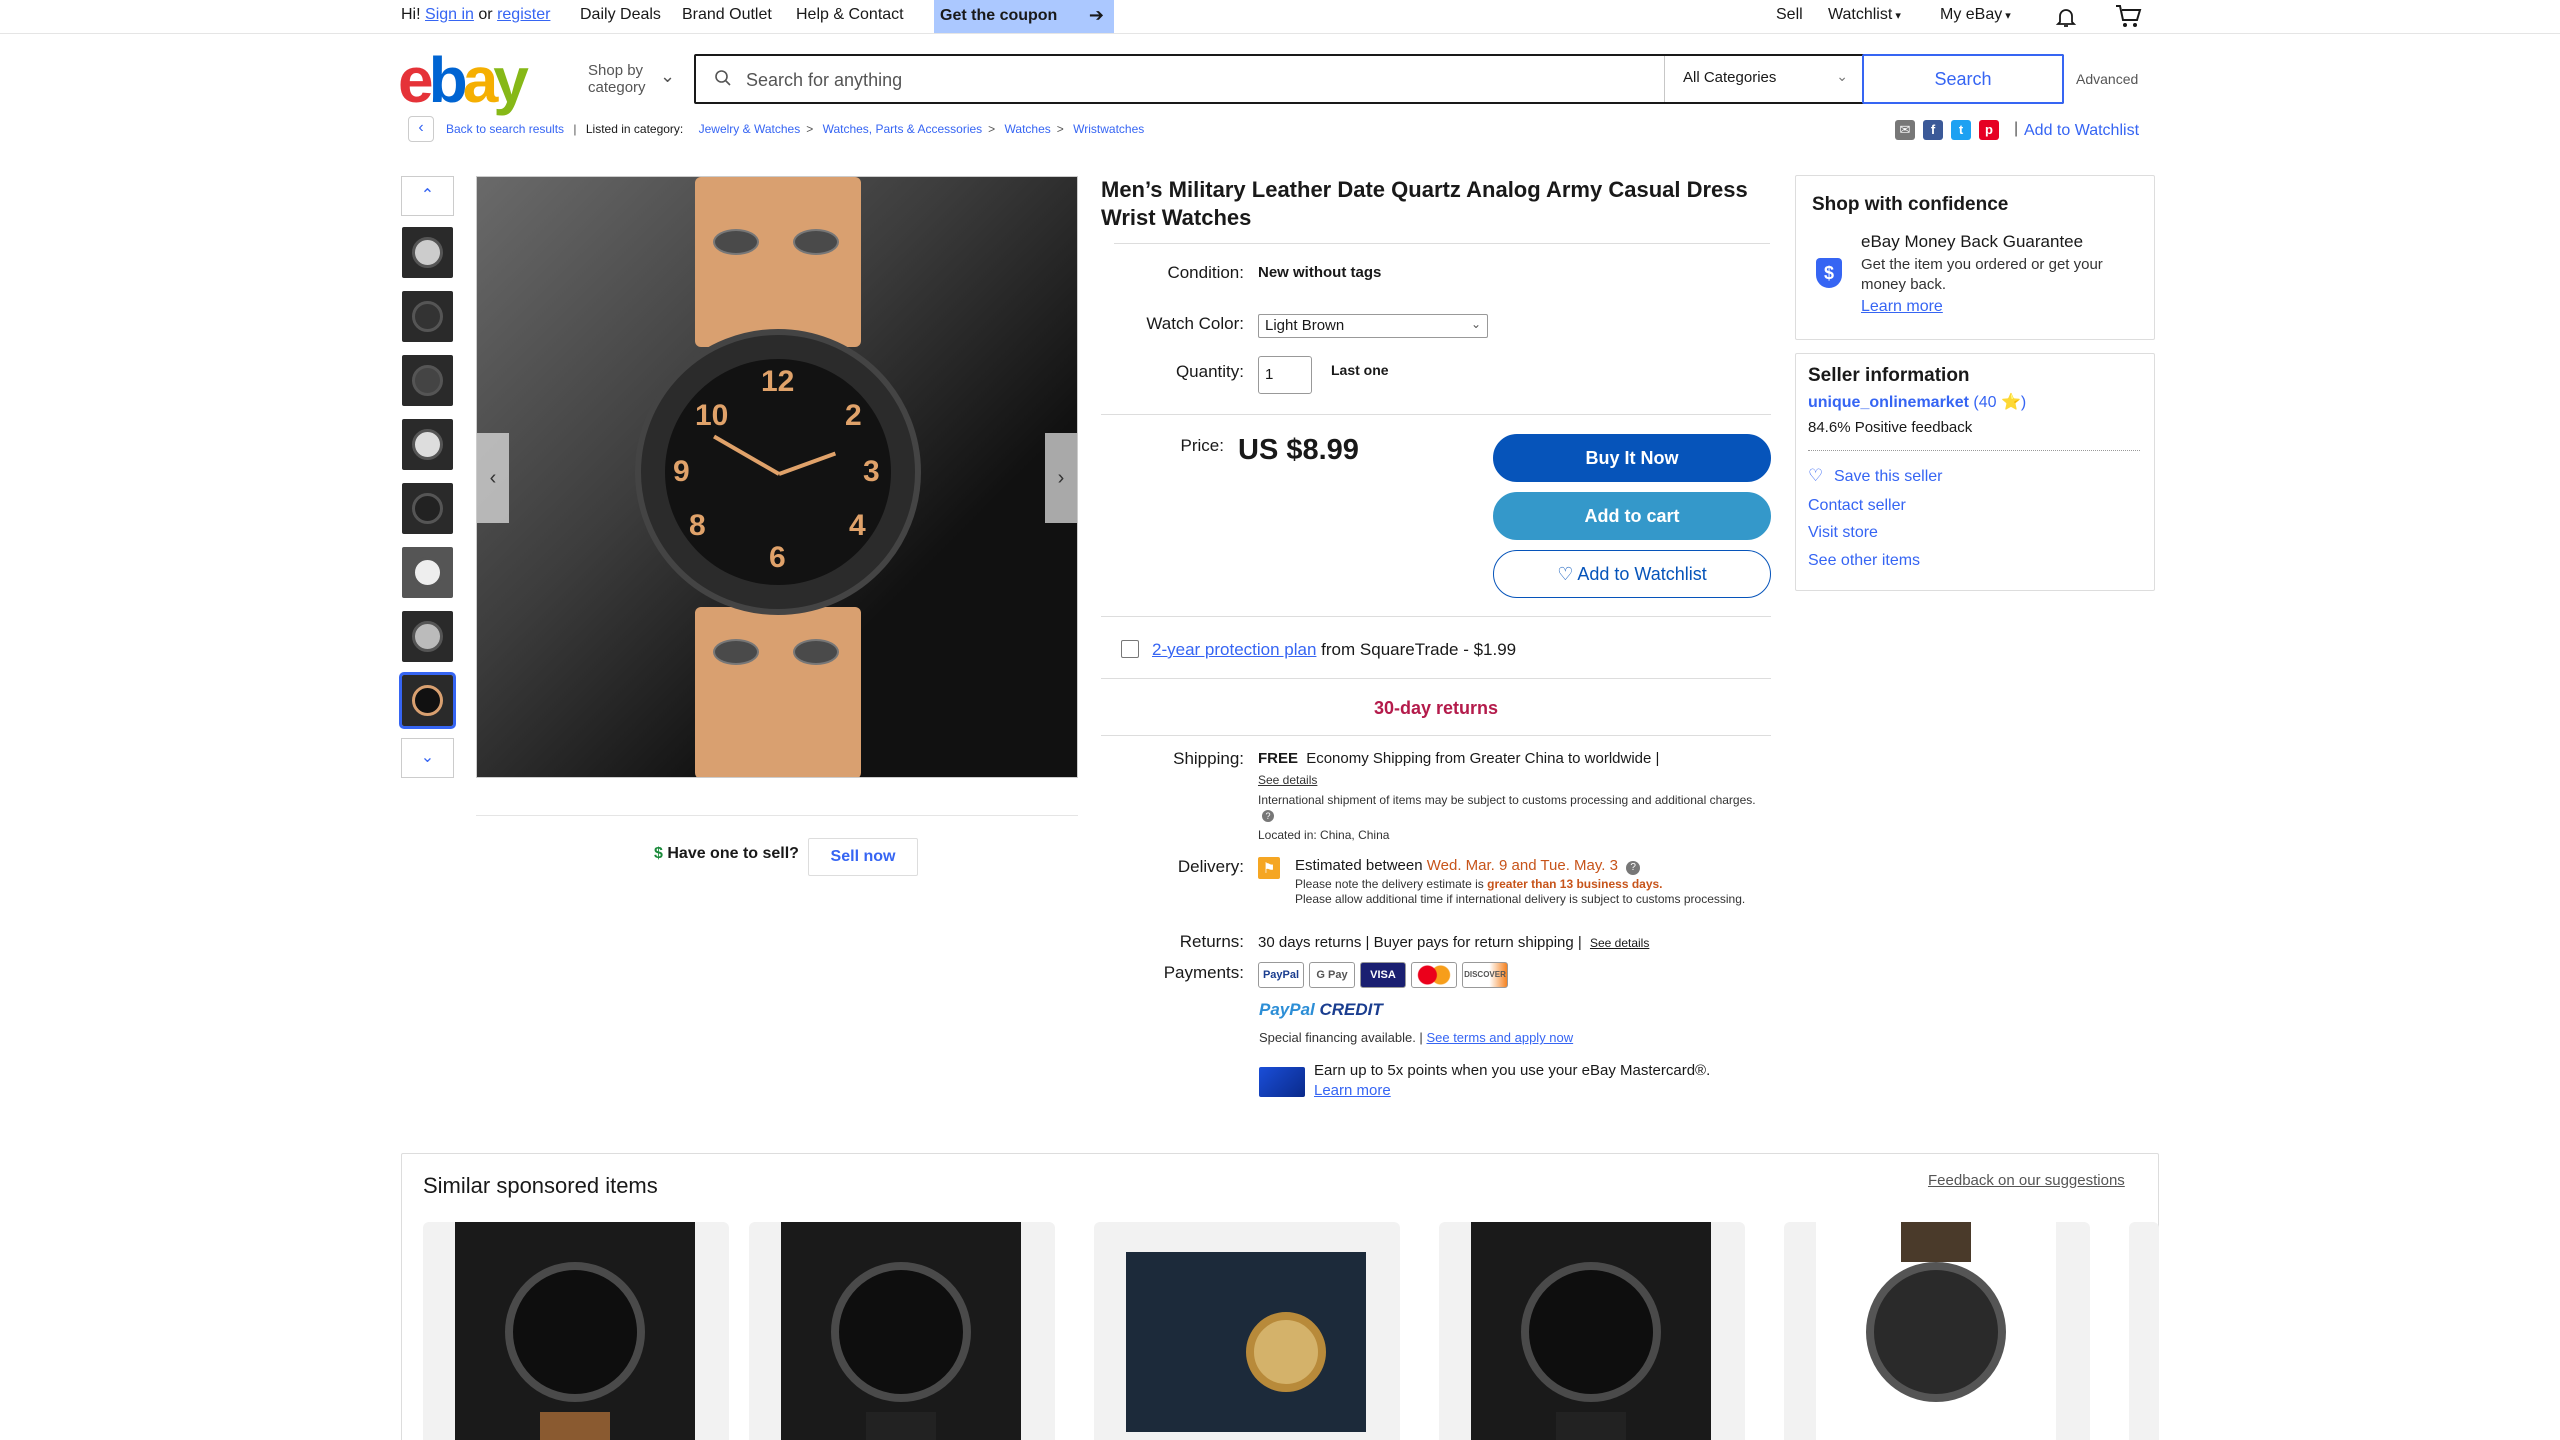 This screenshot has width=2560, height=1440. Describe the element at coordinates (1108, 129) in the screenshot. I see `breadcrumb-item-wristwatches: Wristwatches` at that location.